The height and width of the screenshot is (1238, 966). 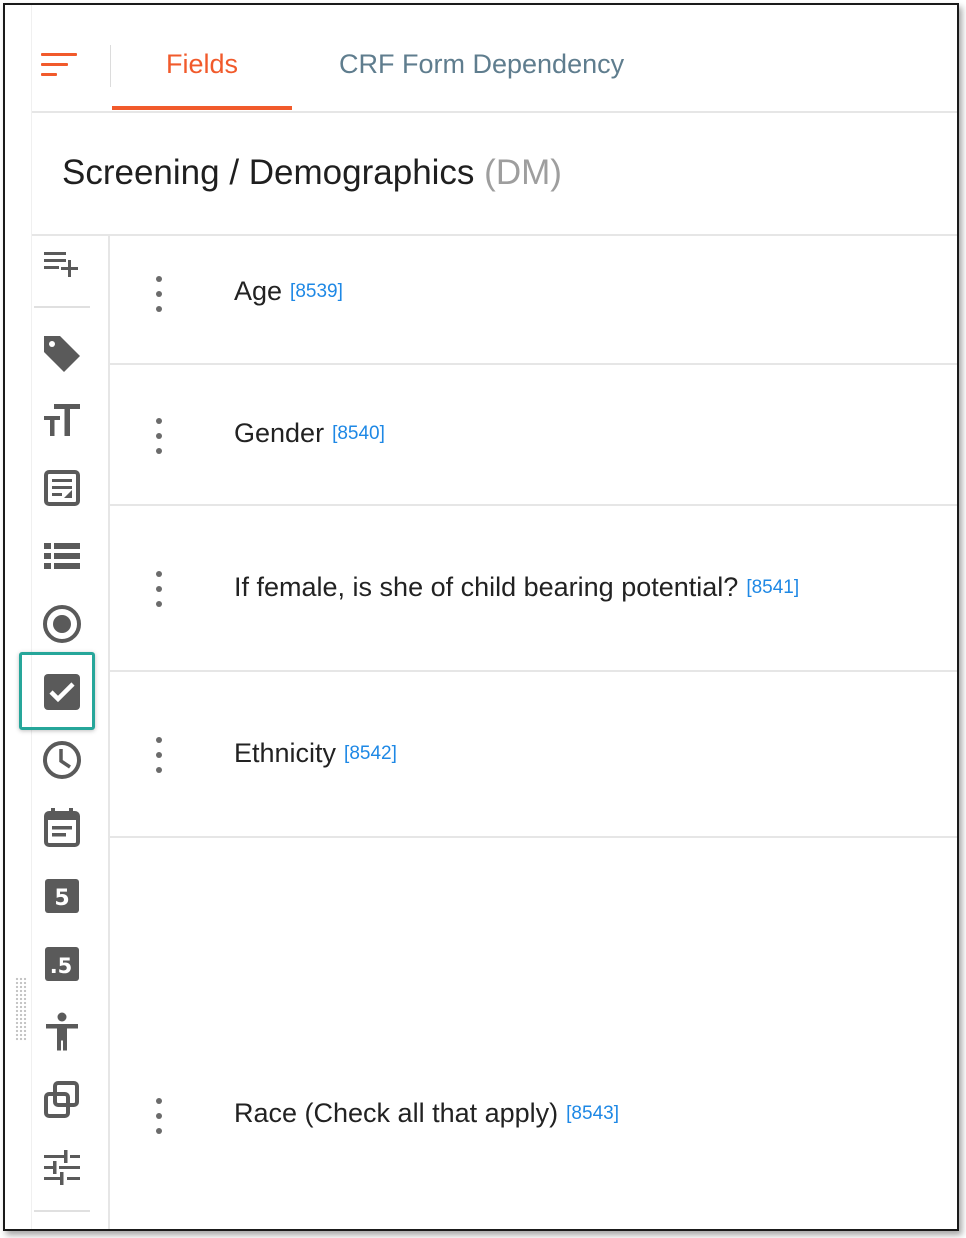 I want to click on svg-text: .5, so click(x=61, y=966).